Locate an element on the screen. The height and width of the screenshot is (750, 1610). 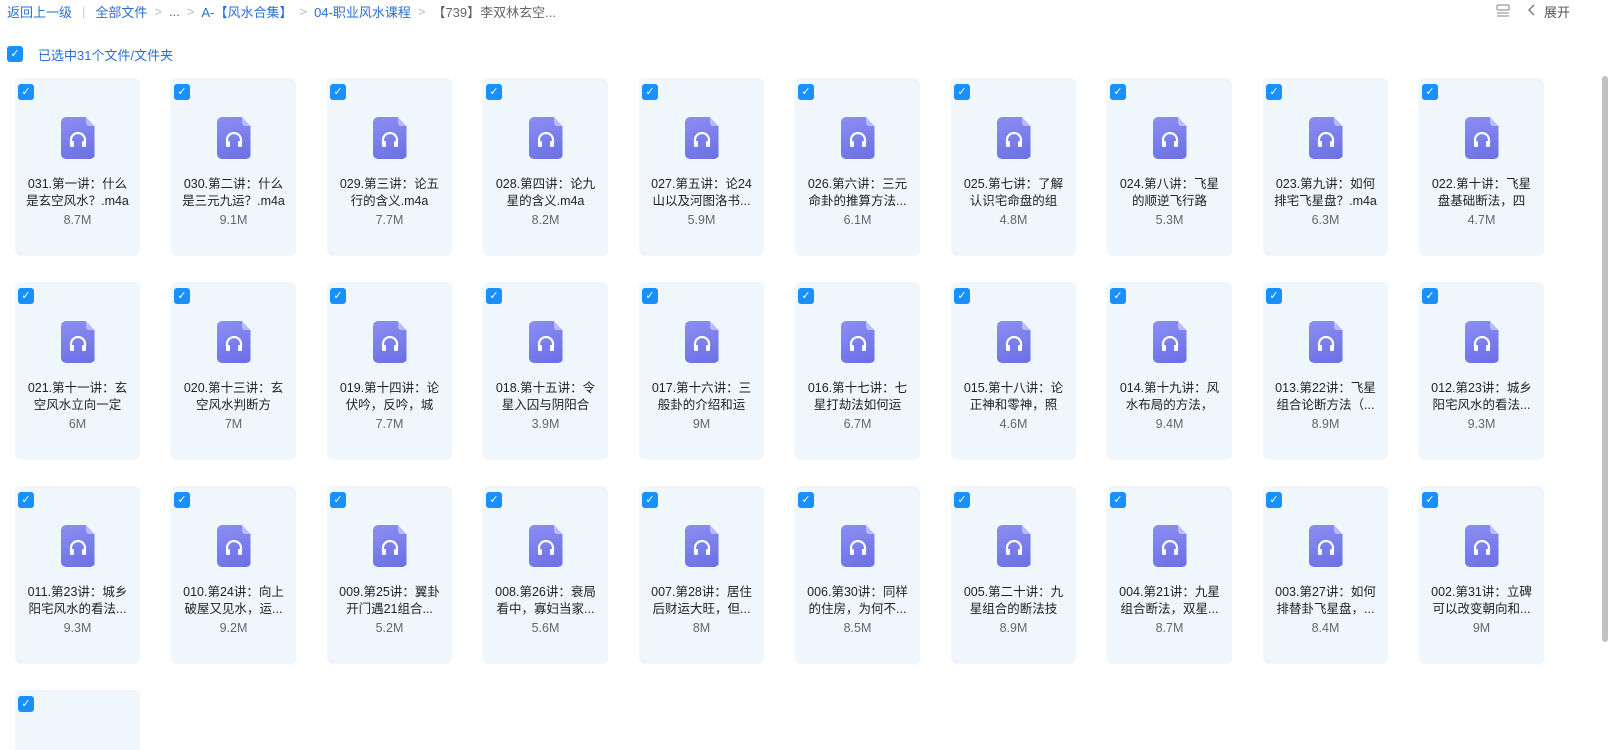
file-card: ✓ 006.第30讲：同样的住房，为何不... 8.5M is located at coordinates (857, 575).